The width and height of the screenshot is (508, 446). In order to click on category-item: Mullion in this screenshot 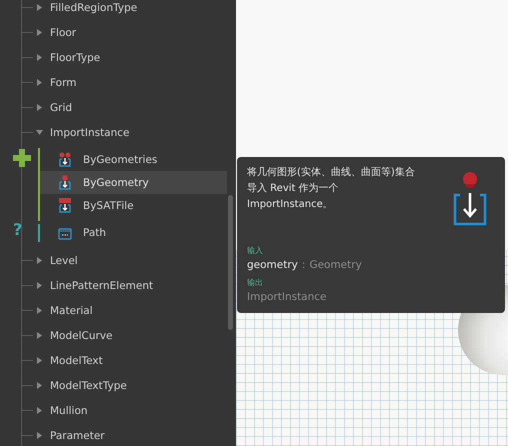, I will do `click(69, 410)`.